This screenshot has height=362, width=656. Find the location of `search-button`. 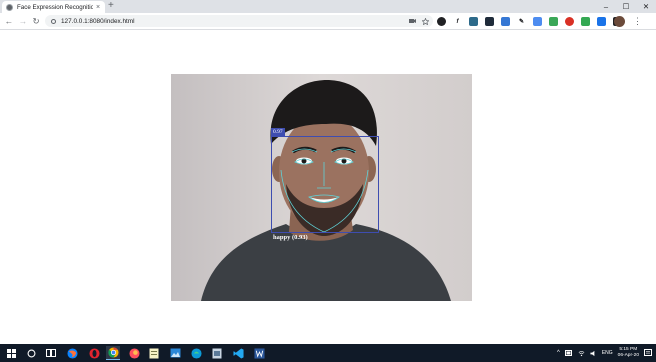

search-button is located at coordinates (31, 353).